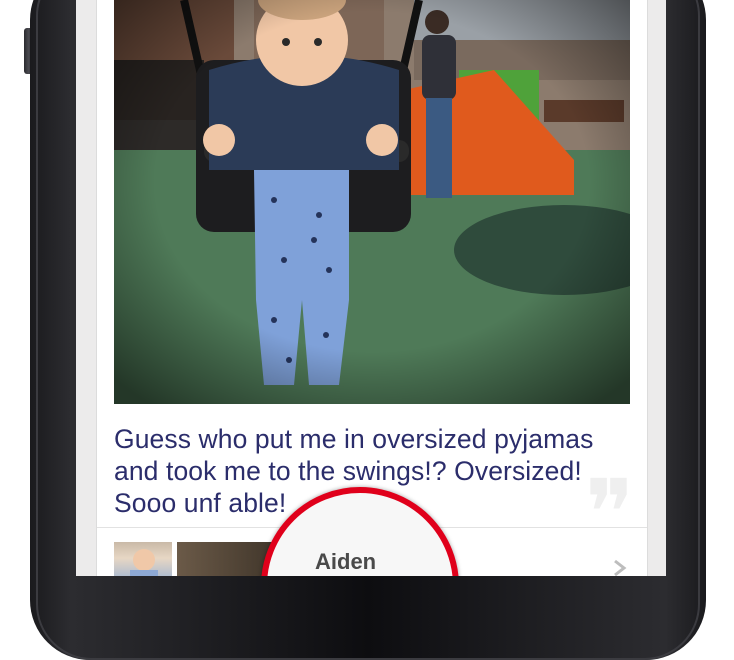  Describe the element at coordinates (610, 513) in the screenshot. I see `quote-icon: ❞` at that location.